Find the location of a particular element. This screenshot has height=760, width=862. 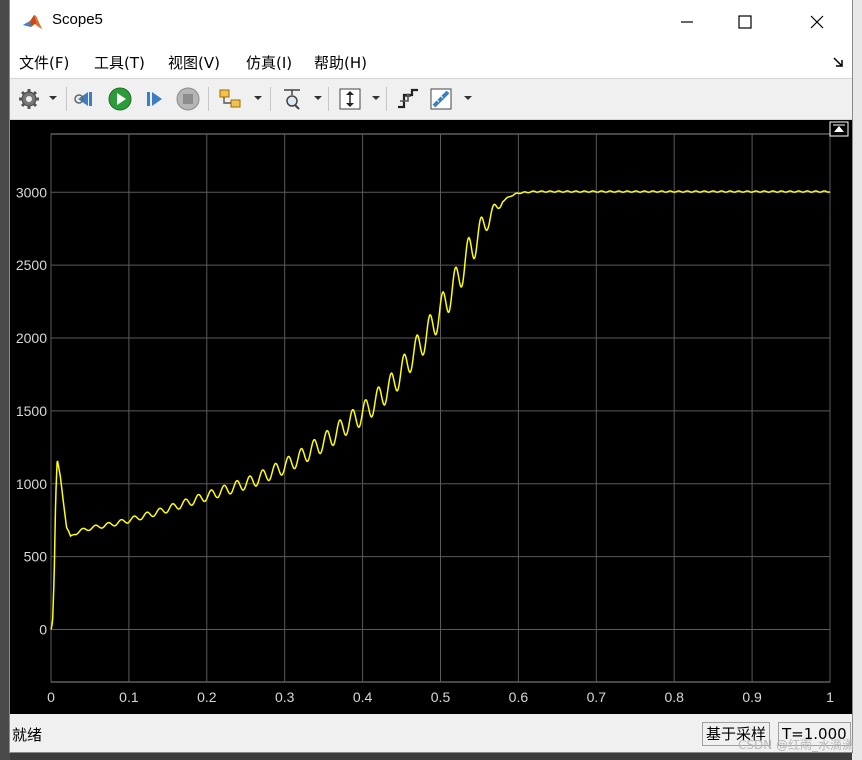

menu-tools: 工具(T) is located at coordinates (119, 62).